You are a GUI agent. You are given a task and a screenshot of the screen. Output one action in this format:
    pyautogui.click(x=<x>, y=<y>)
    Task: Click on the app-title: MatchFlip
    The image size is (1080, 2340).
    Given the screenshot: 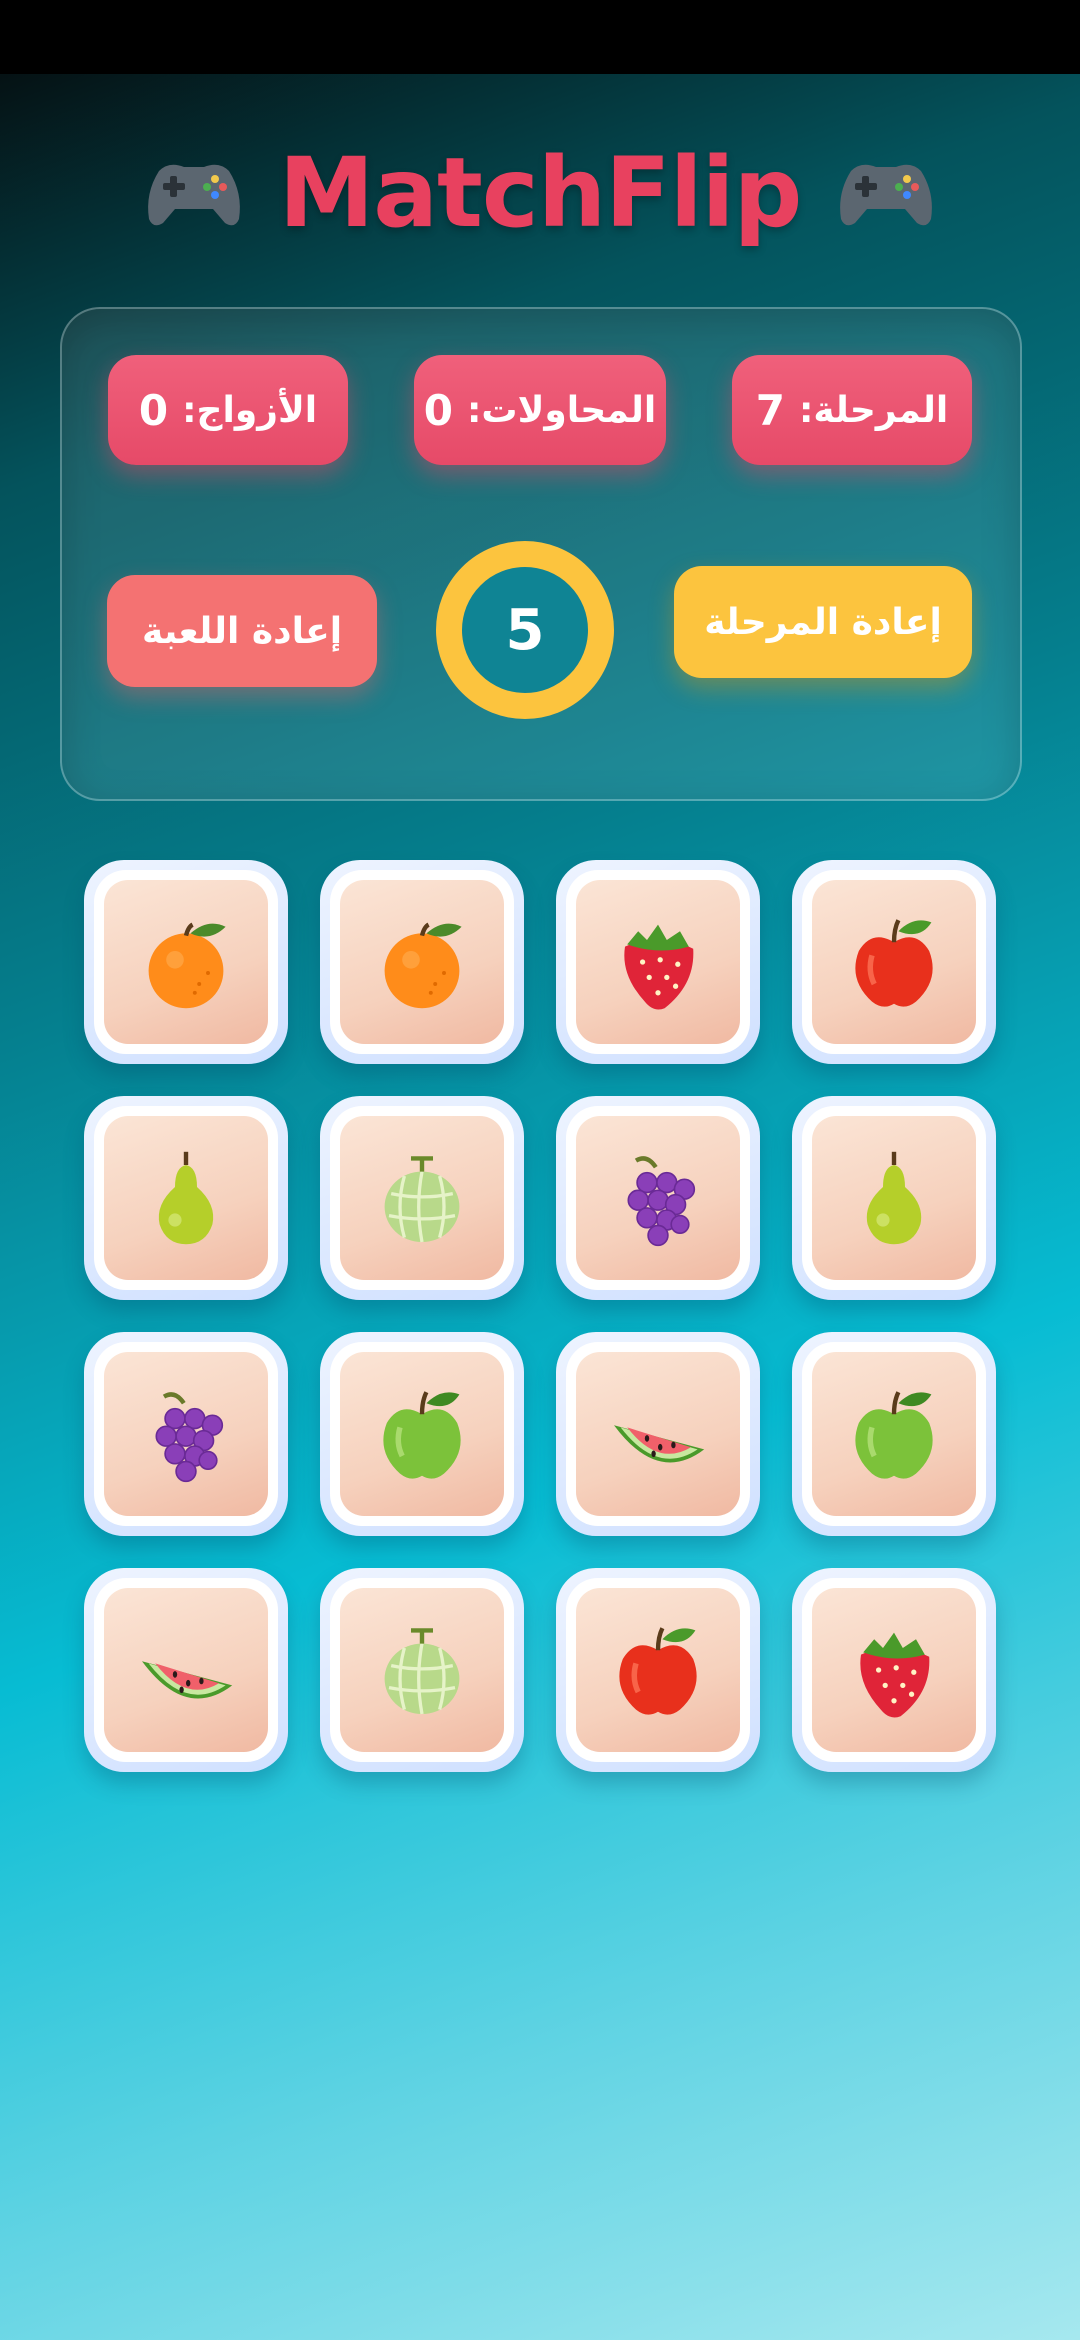 What is the action you would take?
    pyautogui.click(x=540, y=193)
    